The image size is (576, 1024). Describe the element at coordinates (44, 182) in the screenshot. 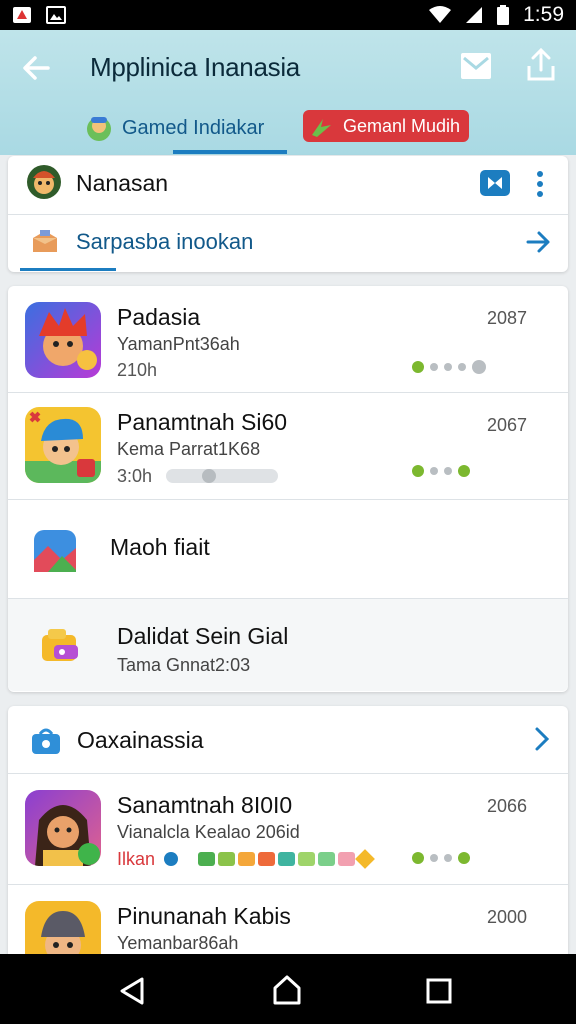

I see `avatar` at that location.